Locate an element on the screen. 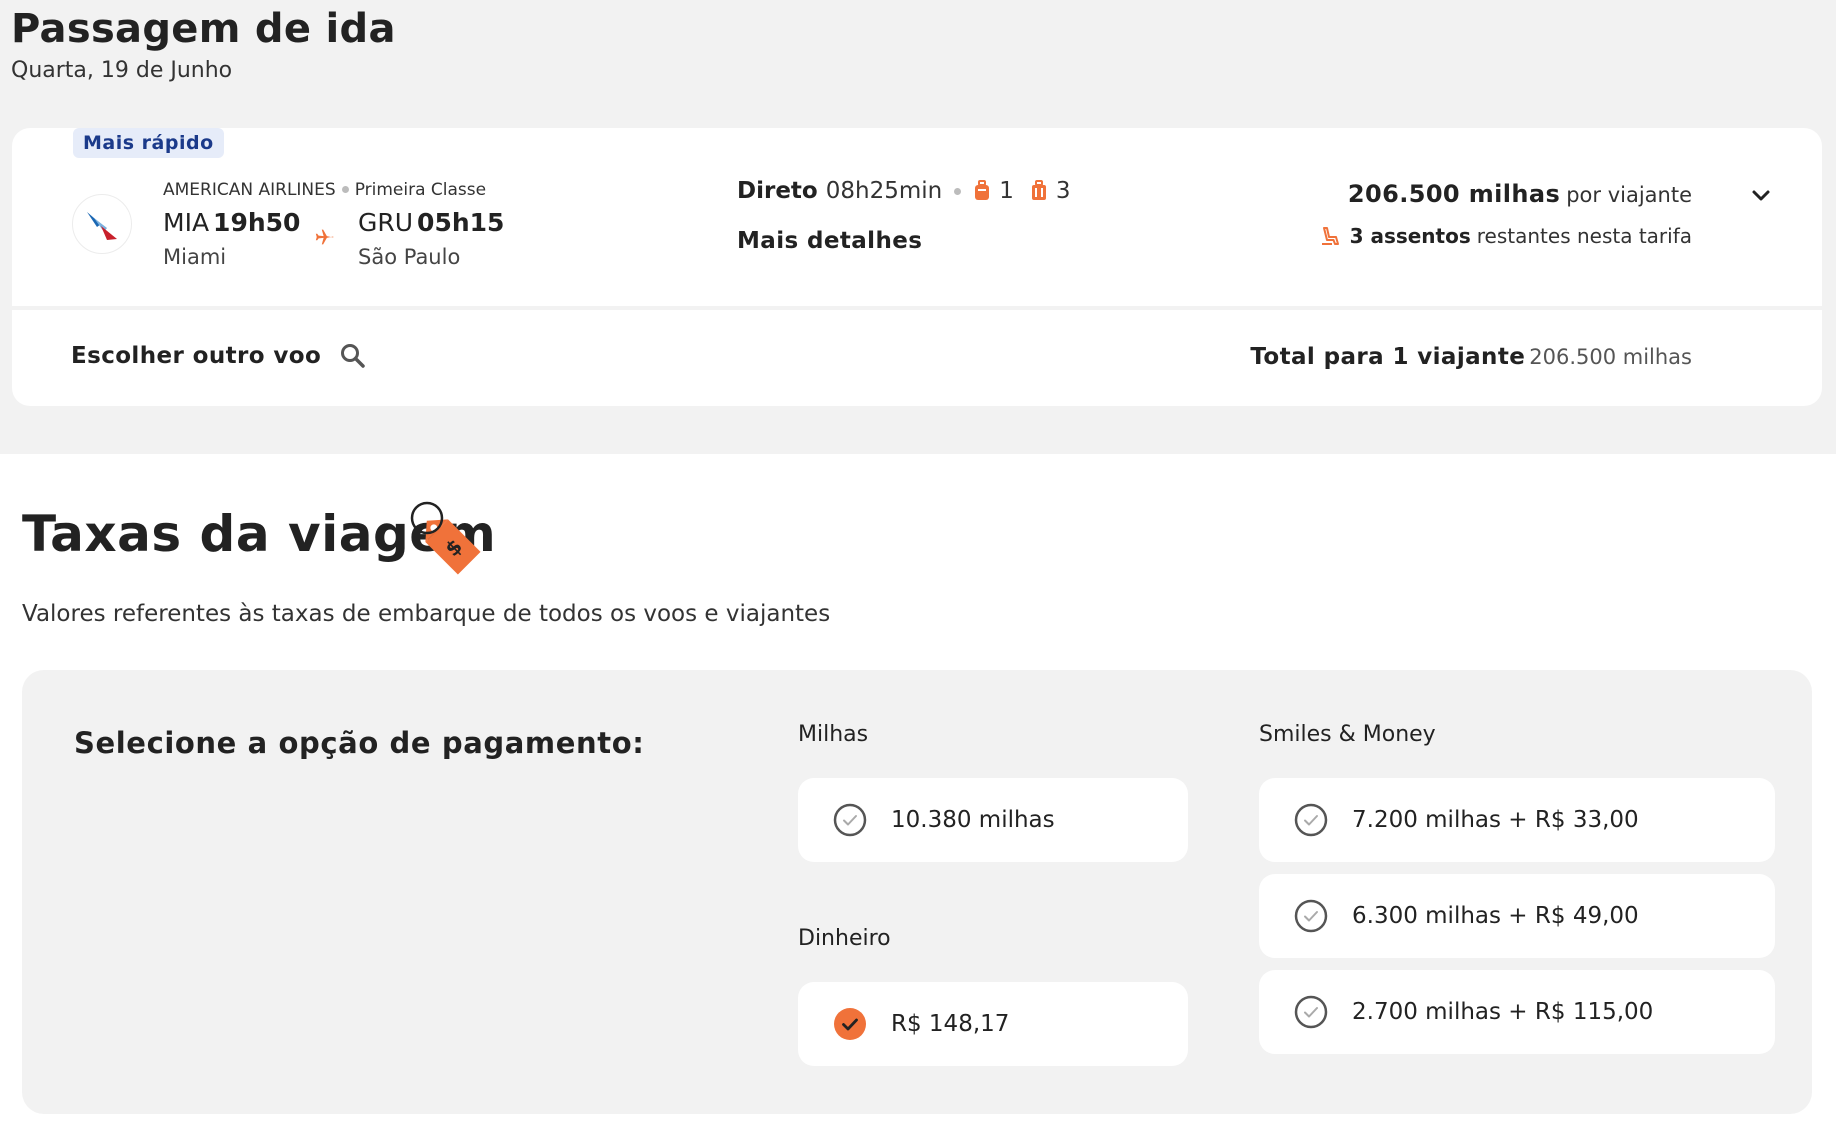 The width and height of the screenshot is (1836, 1126). origin-time: 19h50 is located at coordinates (257, 222).